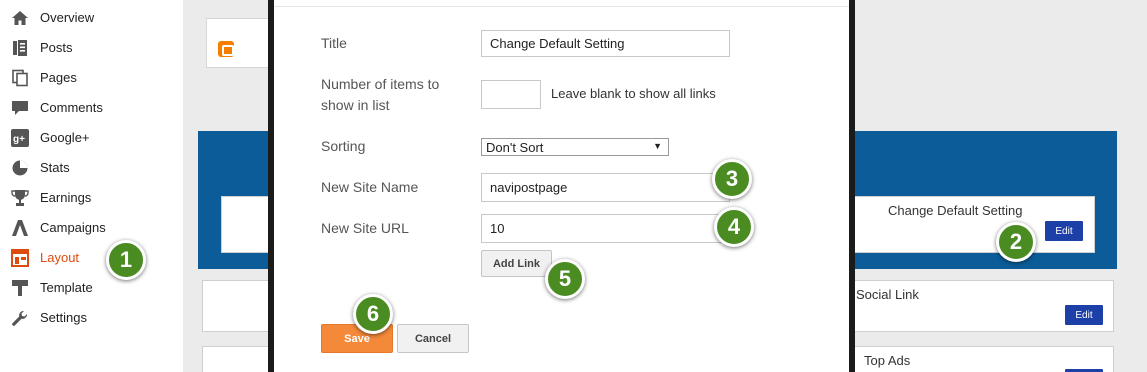 This screenshot has width=1147, height=372. Describe the element at coordinates (226, 49) in the screenshot. I see `blogger-logo-icon` at that location.